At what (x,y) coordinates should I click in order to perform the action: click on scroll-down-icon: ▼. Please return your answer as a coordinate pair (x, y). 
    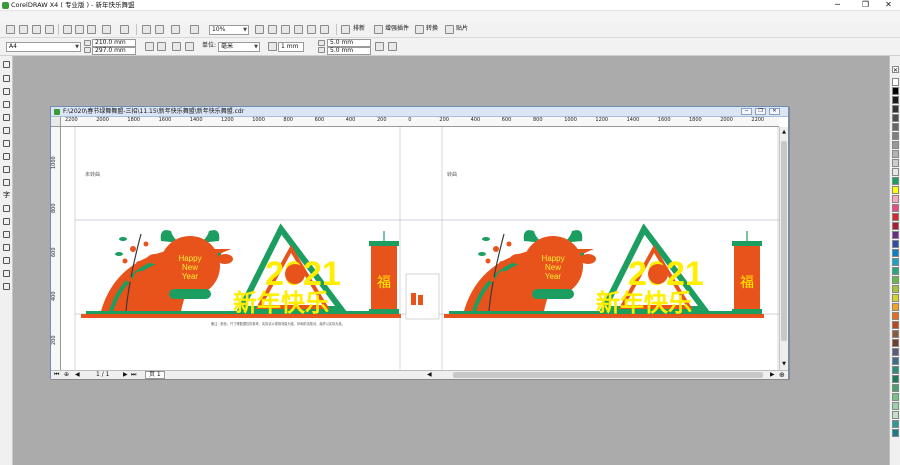
    Looking at the image, I should click on (784, 364).